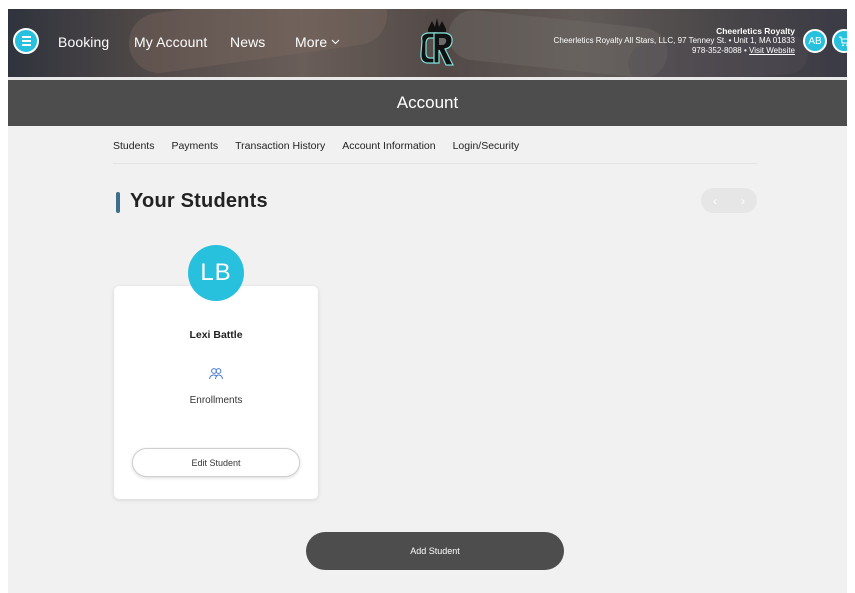  I want to click on nav-news: News, so click(247, 42).